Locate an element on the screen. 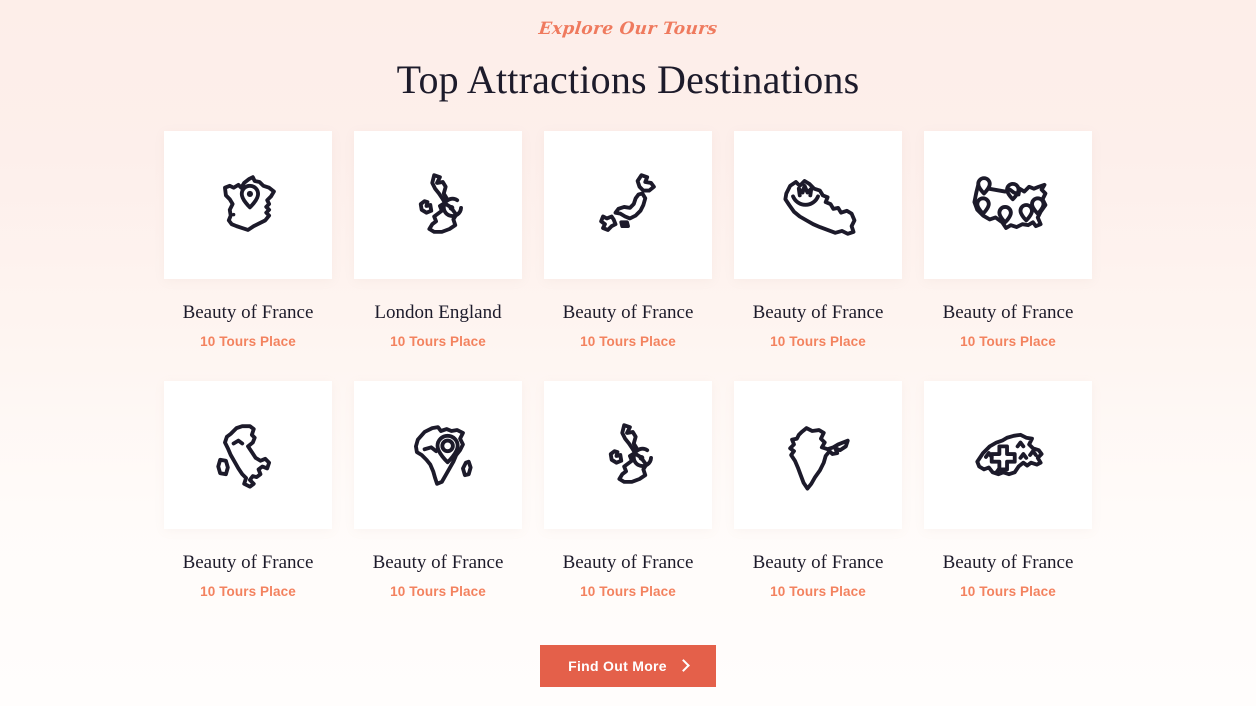  japan-map-icon is located at coordinates (627, 202).